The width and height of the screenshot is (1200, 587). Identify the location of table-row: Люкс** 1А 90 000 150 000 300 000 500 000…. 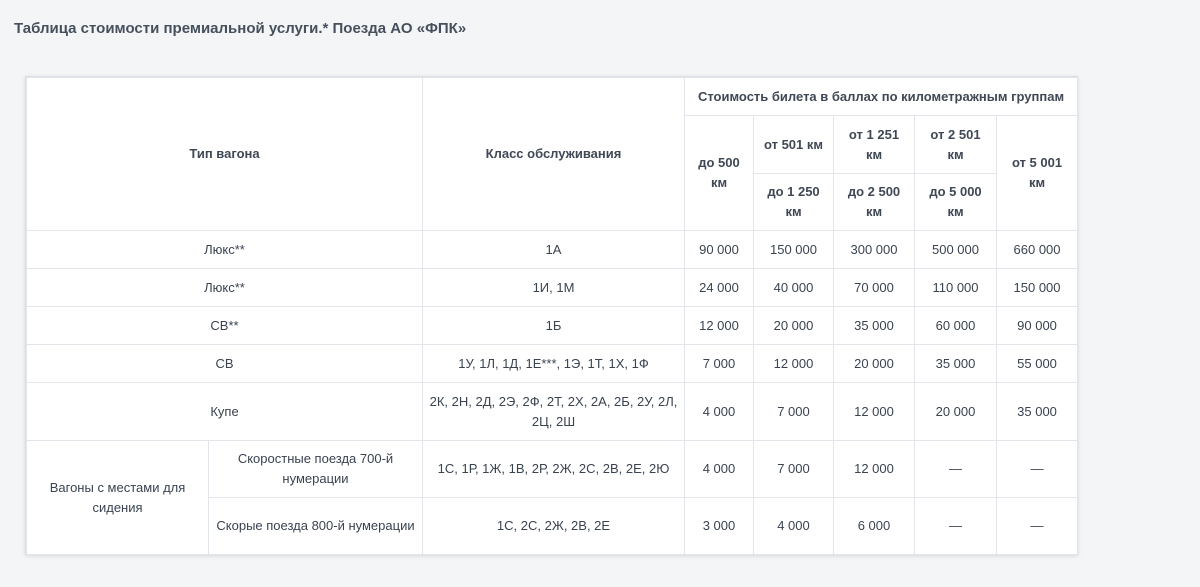
(552, 249).